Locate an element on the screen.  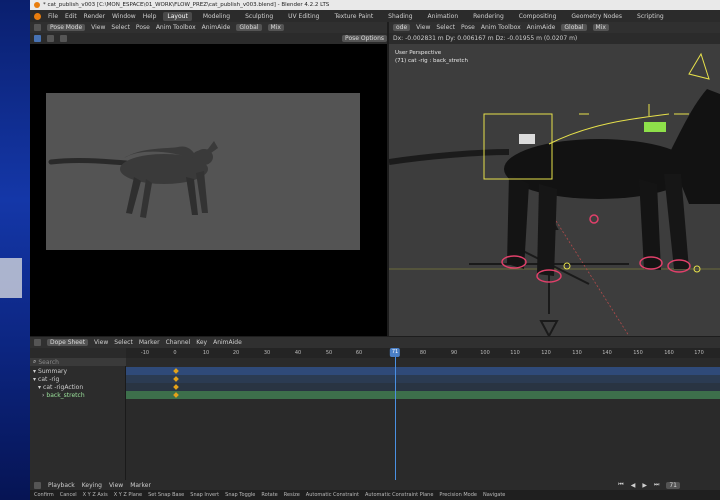
jump-end-icon: ⏭ is located at coordinates (656, 485).